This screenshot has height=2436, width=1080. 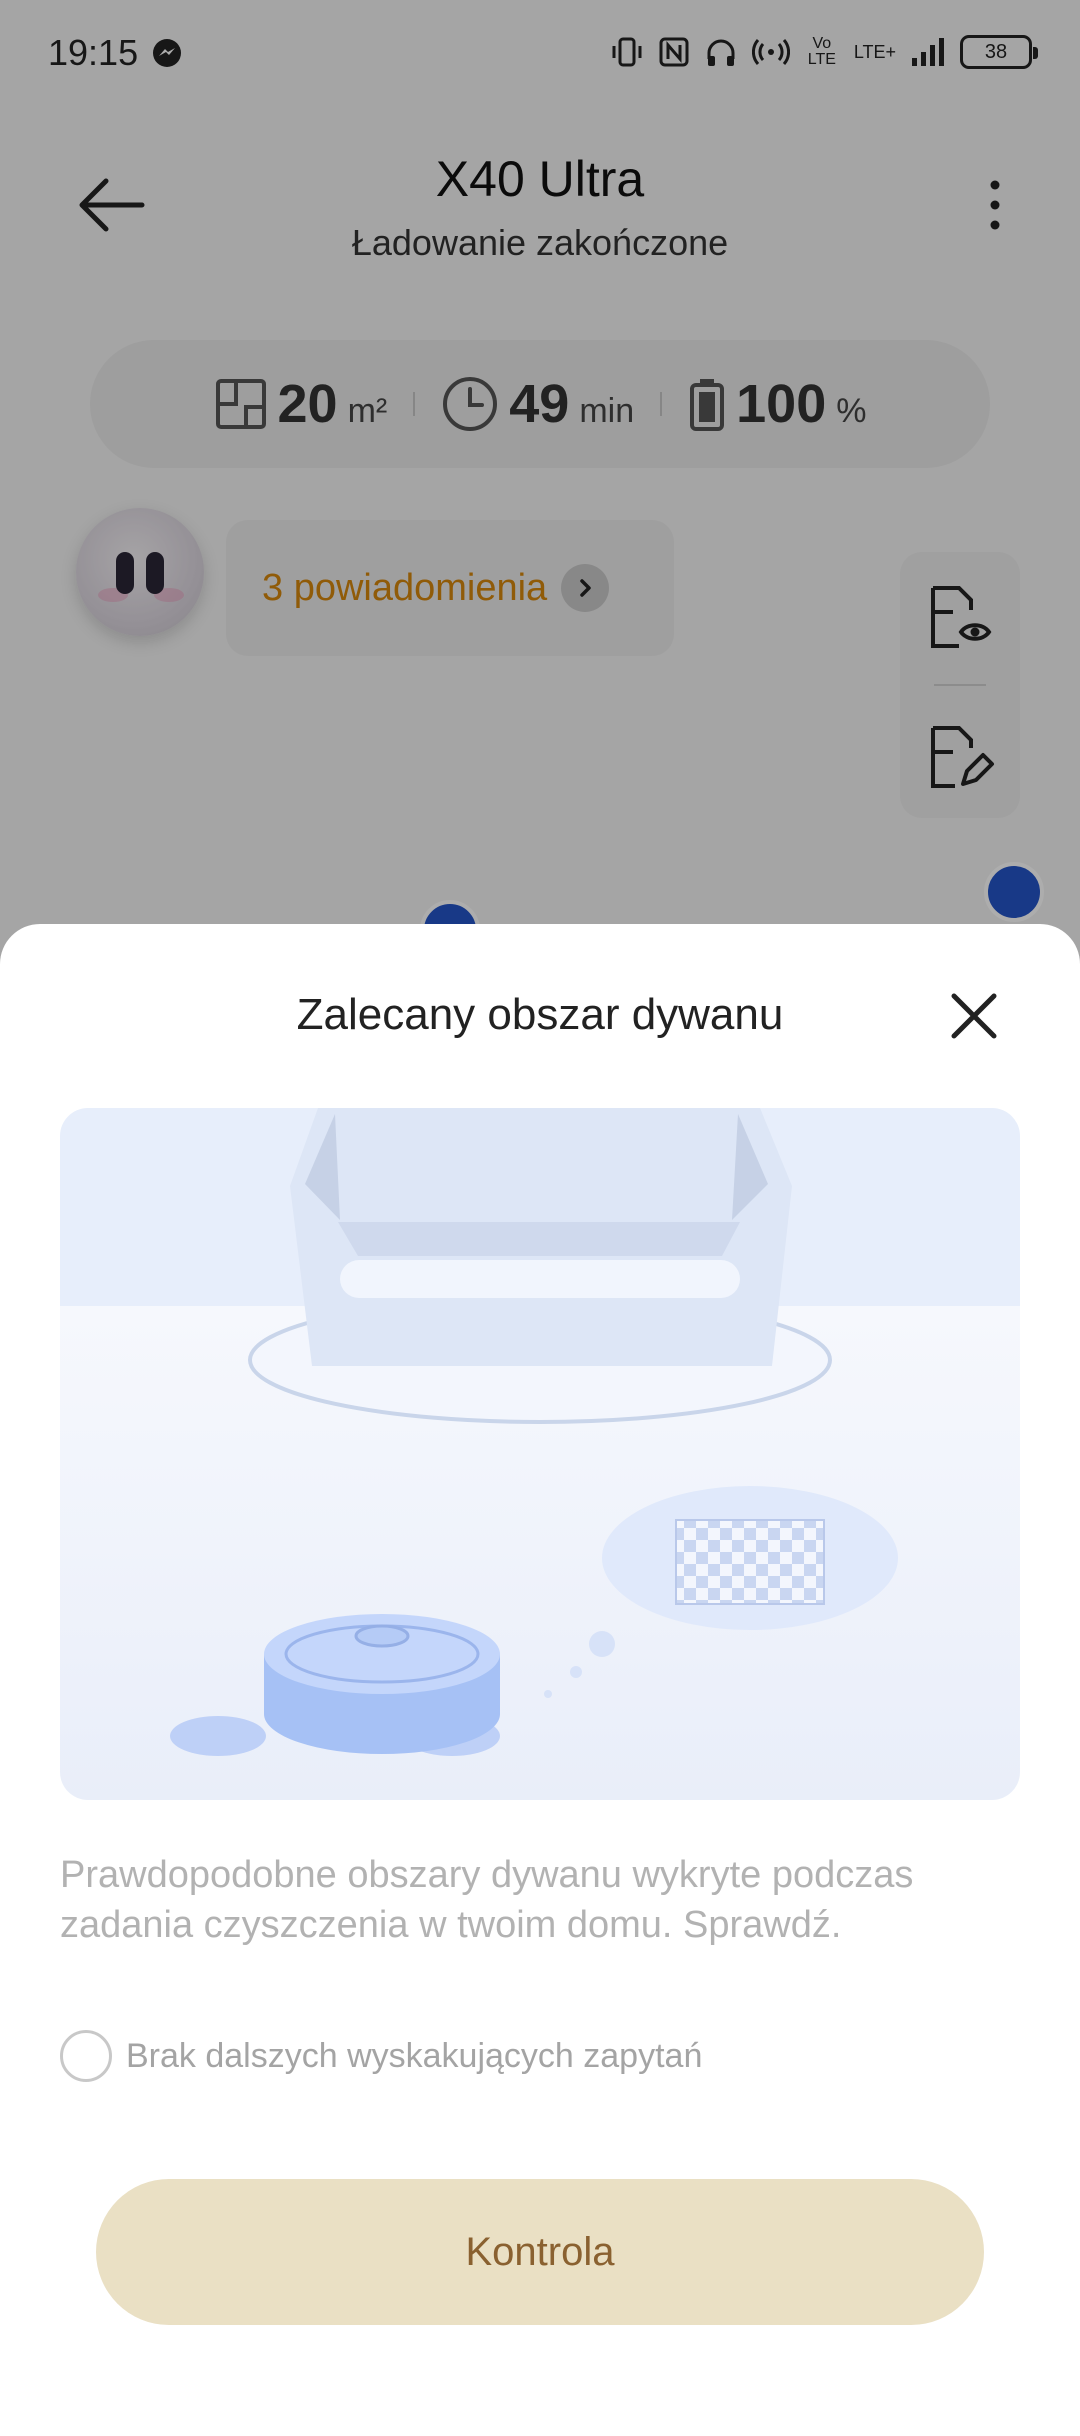 I want to click on dont-show-again-radio, so click(x=86, y=2056).